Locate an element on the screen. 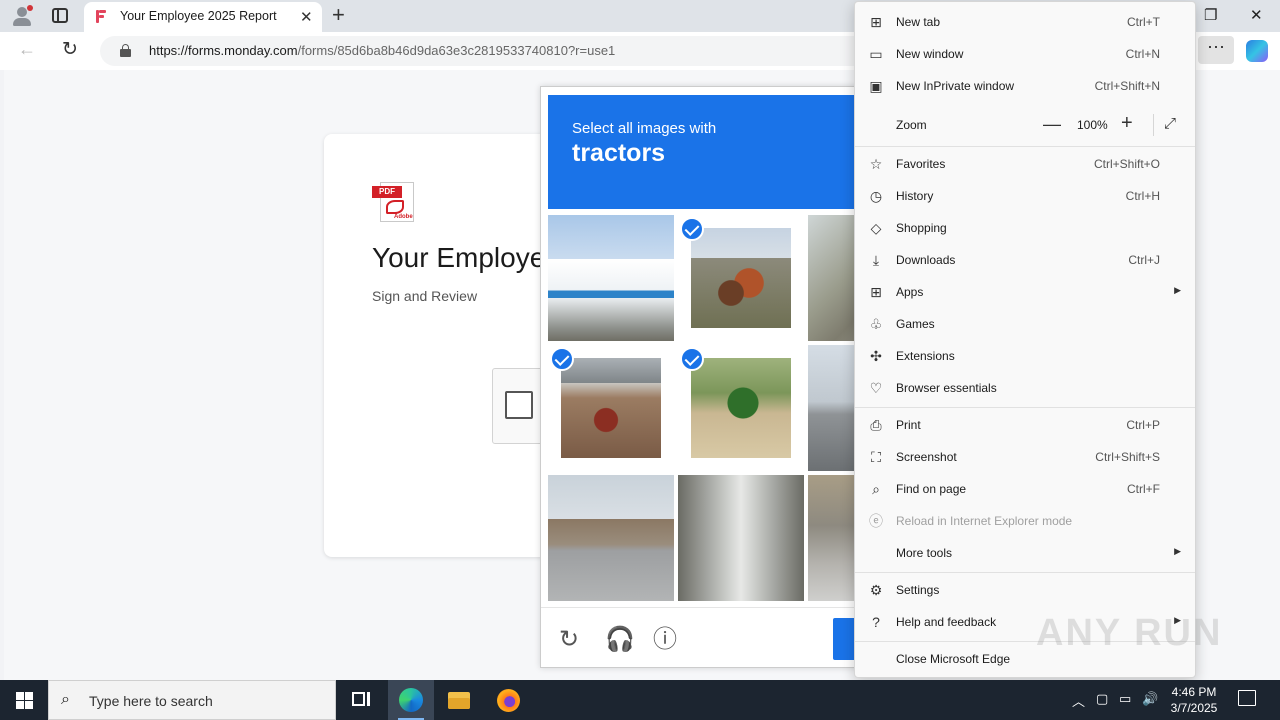 The width and height of the screenshot is (1280, 720). new-window-icon: ▭ is located at coordinates (876, 54).